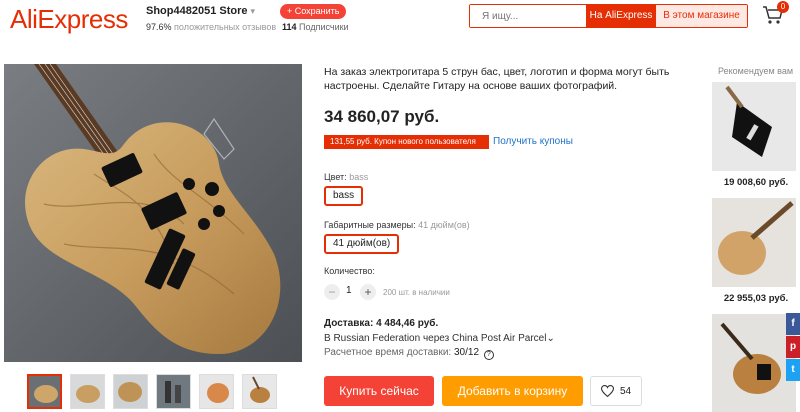 Image resolution: width=800 pixels, height=412 pixels. I want to click on cart-icon: 0, so click(775, 14).